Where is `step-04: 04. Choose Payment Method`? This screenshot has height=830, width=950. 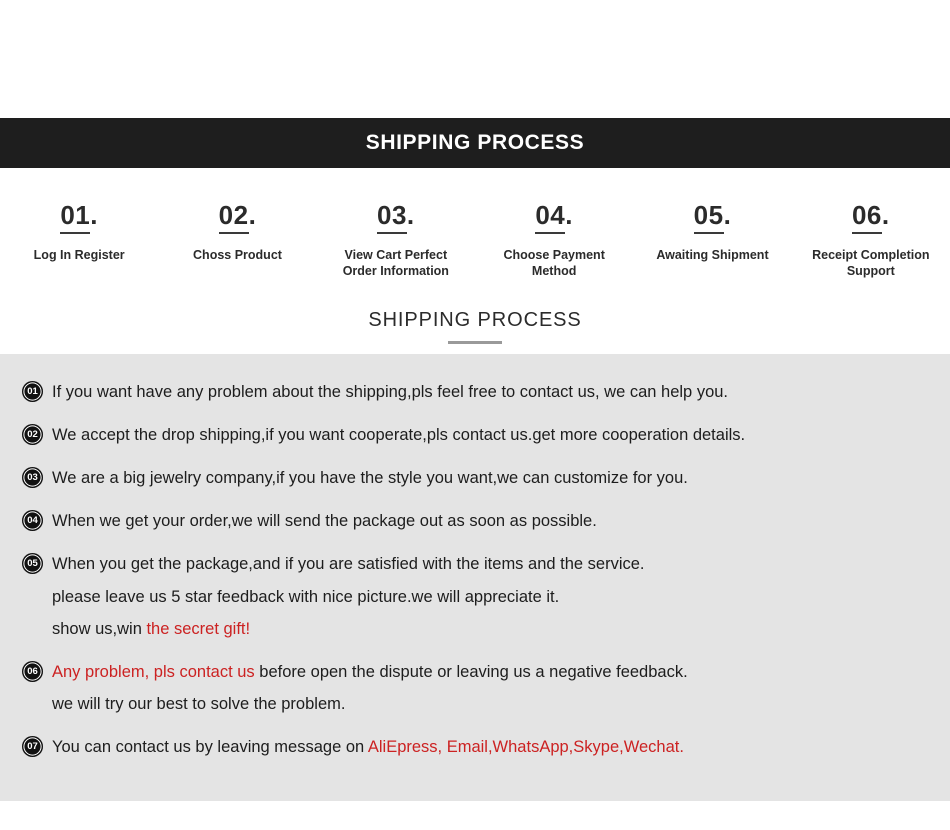
step-04: 04. Choose Payment Method is located at coordinates (554, 239).